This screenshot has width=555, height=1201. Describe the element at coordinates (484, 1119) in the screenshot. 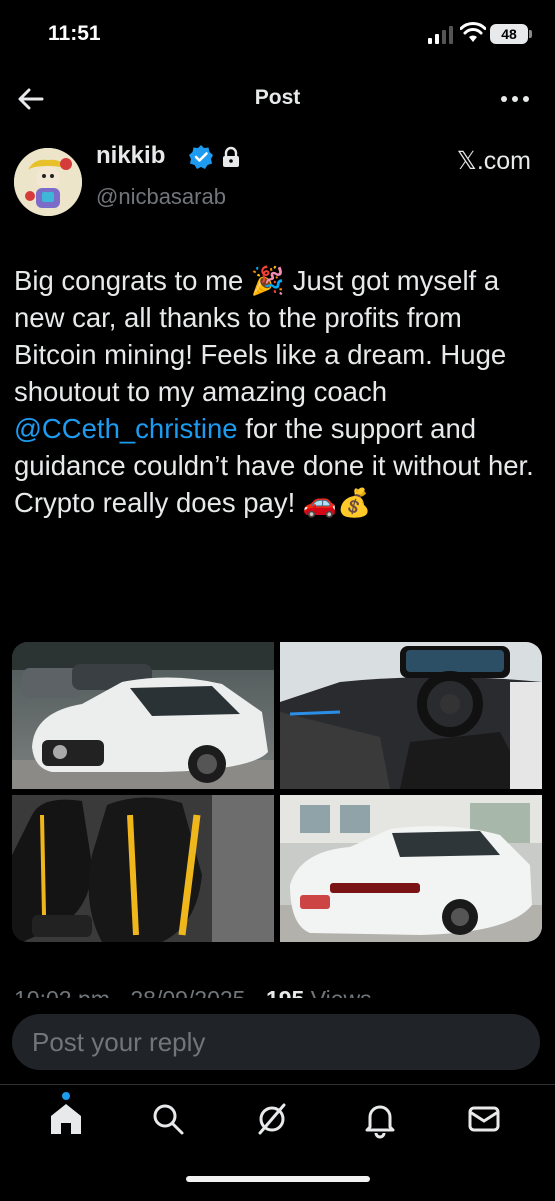

I see `messages-icon` at that location.